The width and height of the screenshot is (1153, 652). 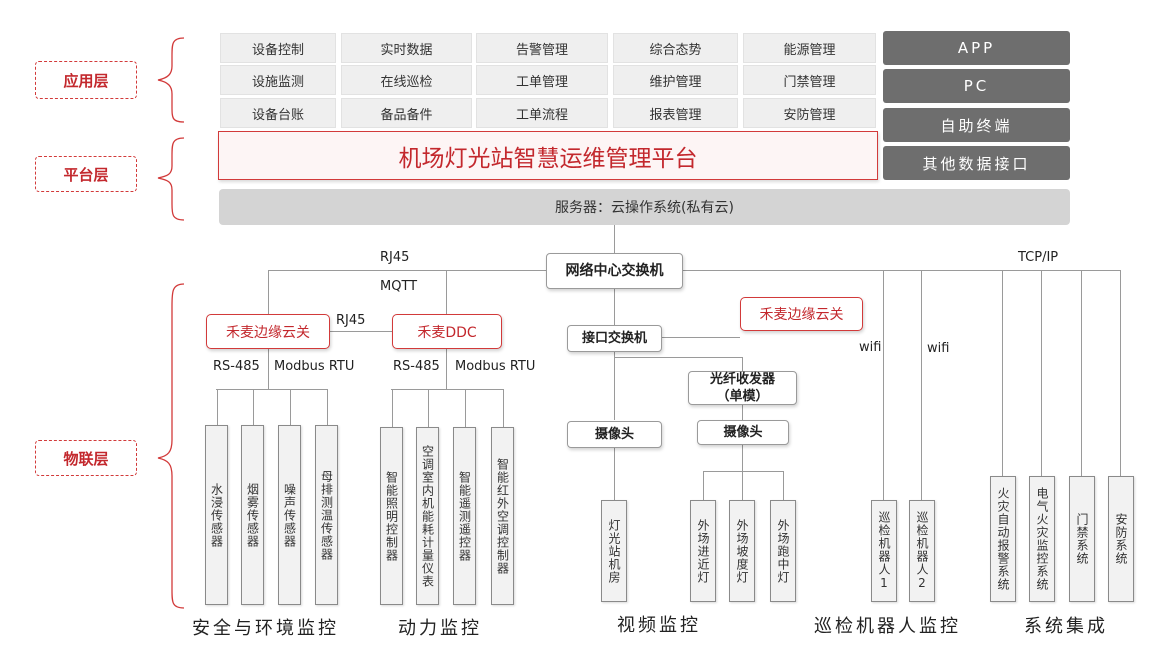 I want to click on device-integration-2: 电气火灾监控系统, so click(x=1042, y=539).